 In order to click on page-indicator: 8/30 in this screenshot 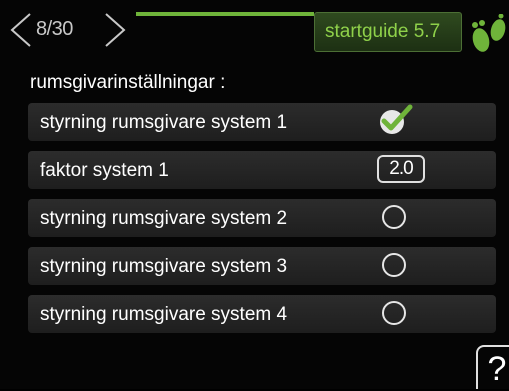, I will do `click(54, 29)`.